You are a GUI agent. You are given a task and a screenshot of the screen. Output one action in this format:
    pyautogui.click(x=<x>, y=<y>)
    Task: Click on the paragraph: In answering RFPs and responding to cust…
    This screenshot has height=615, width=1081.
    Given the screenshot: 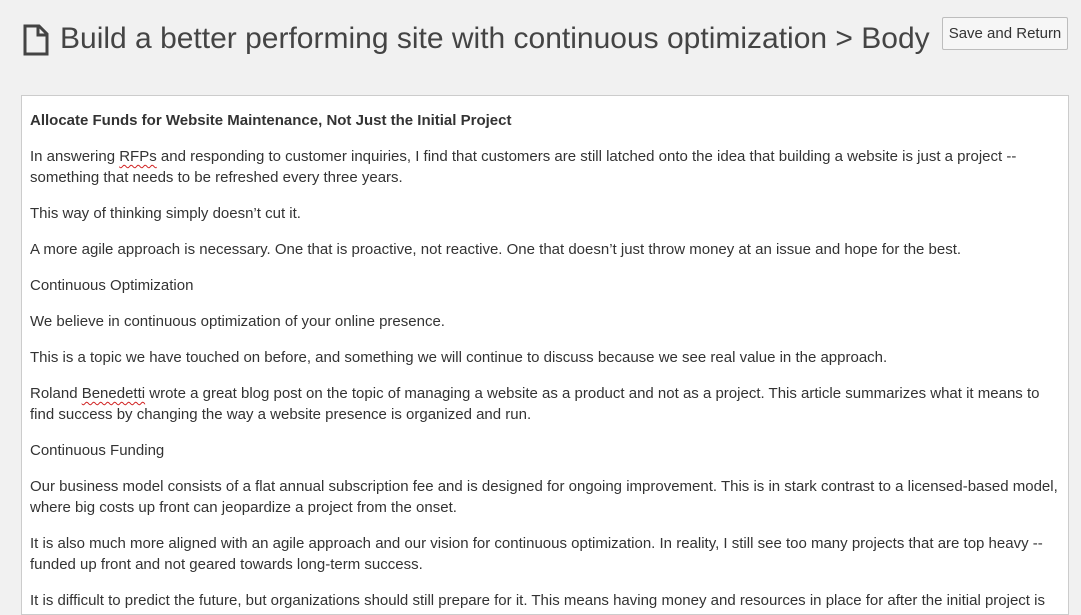 What is the action you would take?
    pyautogui.click(x=523, y=167)
    